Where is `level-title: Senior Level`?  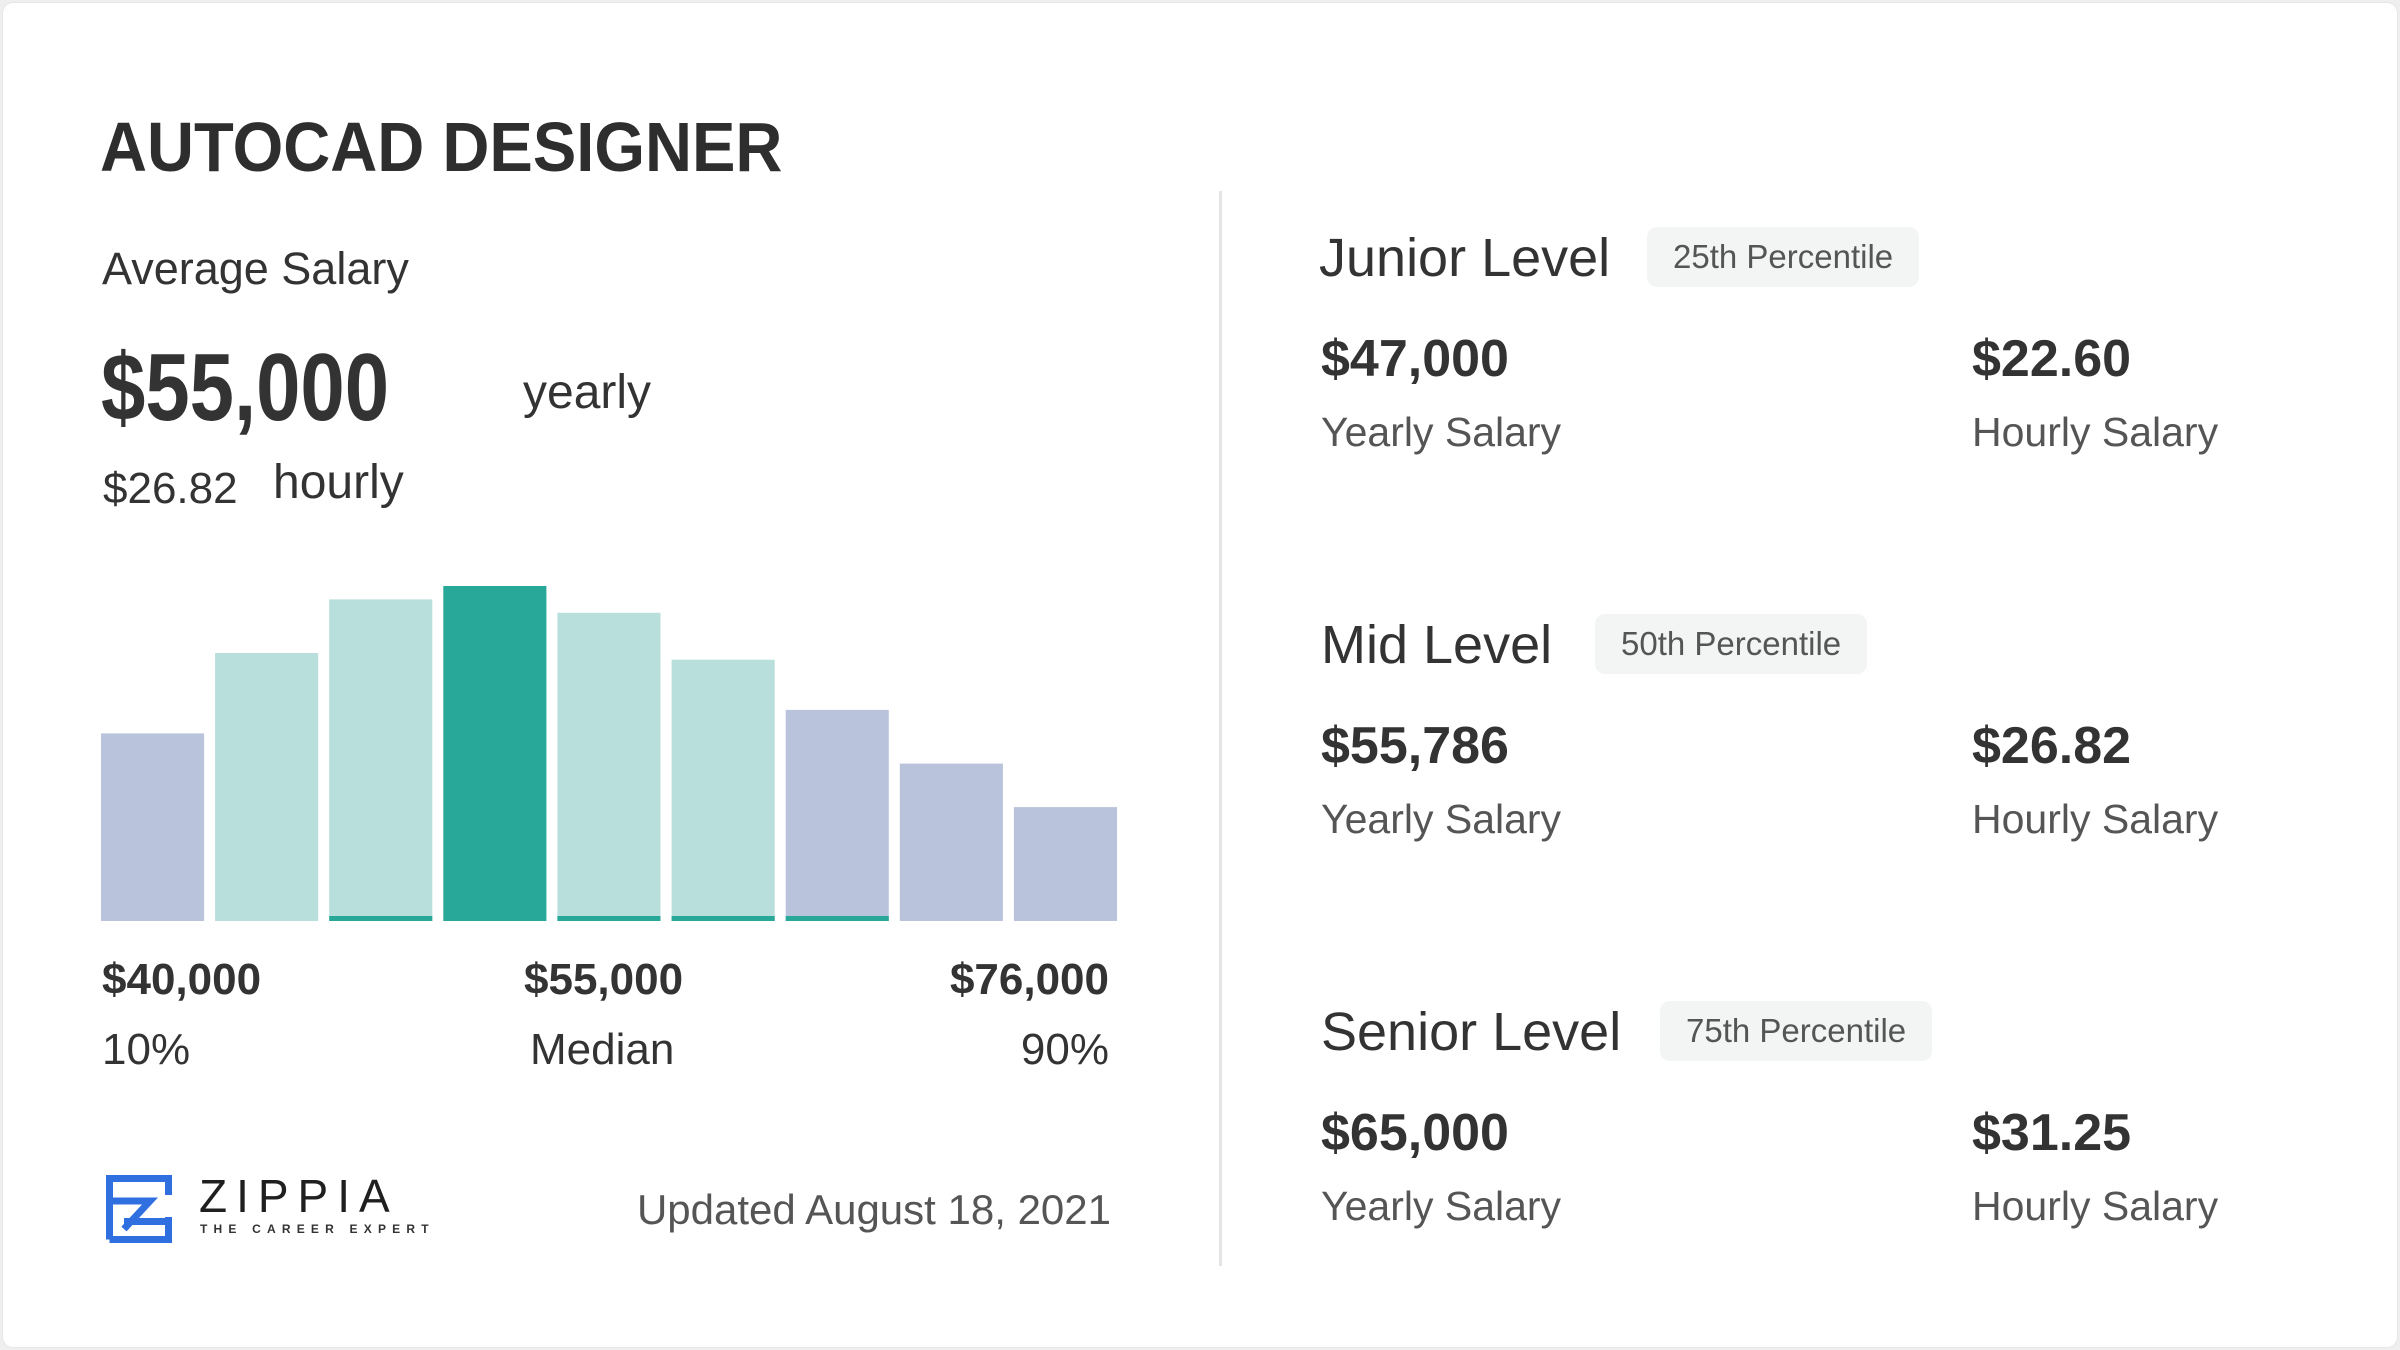
level-title: Senior Level is located at coordinates (1471, 1032).